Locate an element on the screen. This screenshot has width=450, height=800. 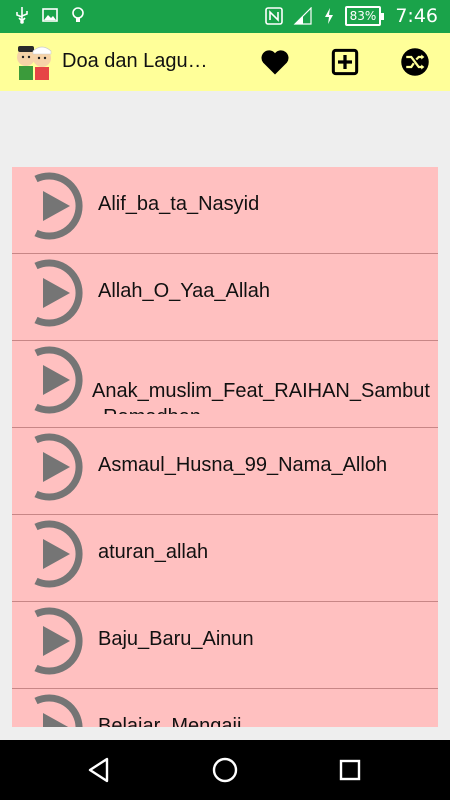
list-item: Allah_O_Yaa_Allah is located at coordinates (225, 297).